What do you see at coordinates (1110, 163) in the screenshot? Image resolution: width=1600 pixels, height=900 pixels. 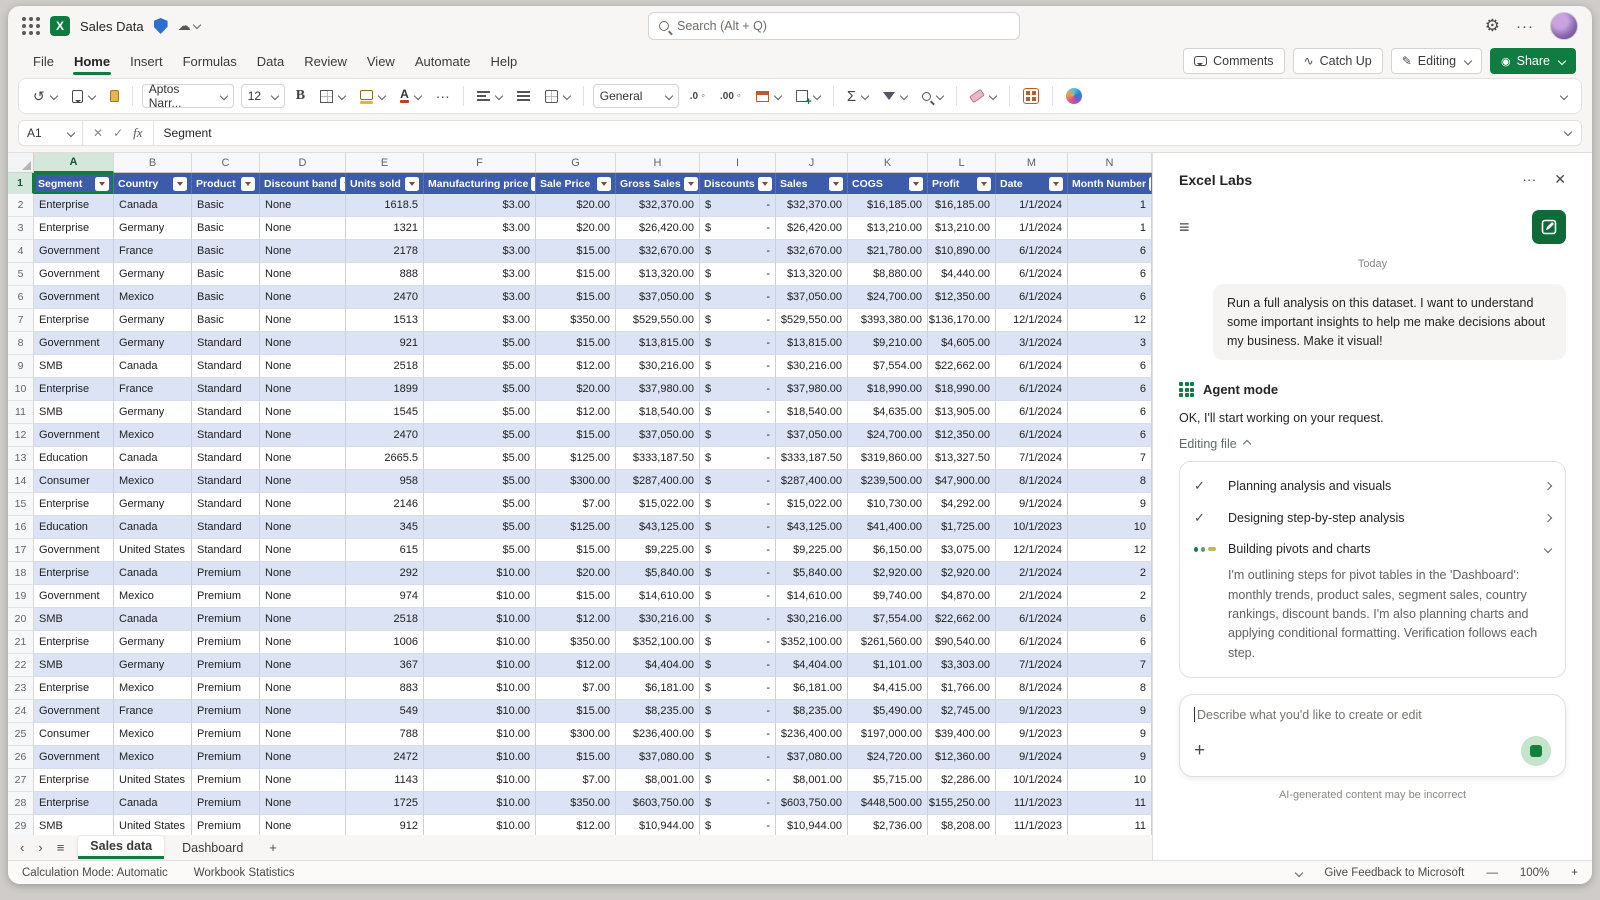 I see `column-header-N: N` at bounding box center [1110, 163].